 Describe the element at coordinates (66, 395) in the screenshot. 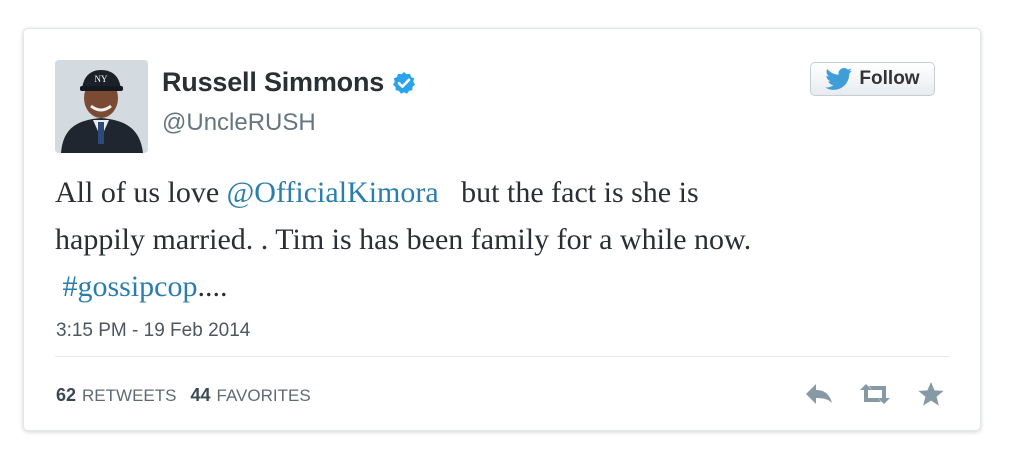

I see `retweet-count: 62` at that location.